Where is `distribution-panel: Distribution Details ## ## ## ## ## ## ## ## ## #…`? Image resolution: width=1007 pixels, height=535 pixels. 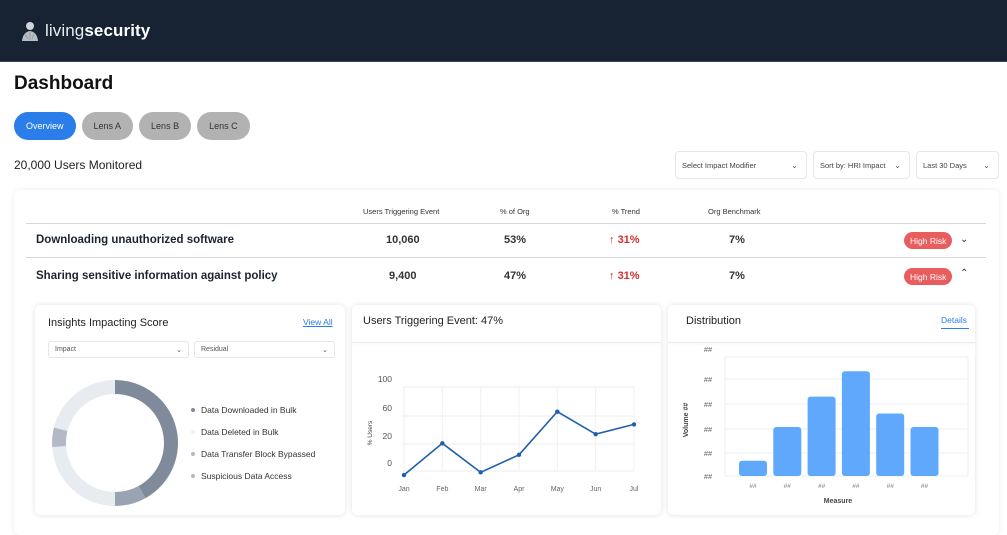
distribution-panel: Distribution Details ## ## ## ## ## ## ## ## ## #… is located at coordinates (821, 410).